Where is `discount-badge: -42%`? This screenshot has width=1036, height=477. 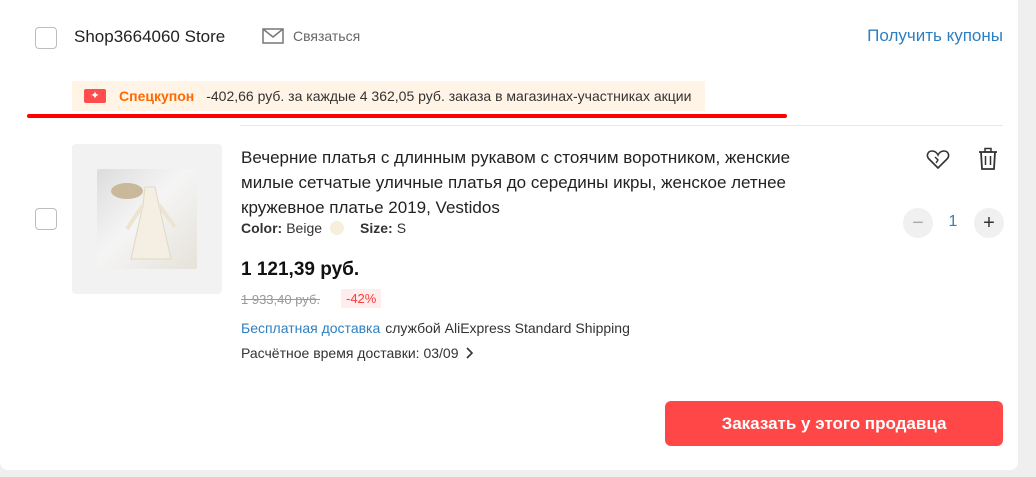
discount-badge: -42% is located at coordinates (361, 298).